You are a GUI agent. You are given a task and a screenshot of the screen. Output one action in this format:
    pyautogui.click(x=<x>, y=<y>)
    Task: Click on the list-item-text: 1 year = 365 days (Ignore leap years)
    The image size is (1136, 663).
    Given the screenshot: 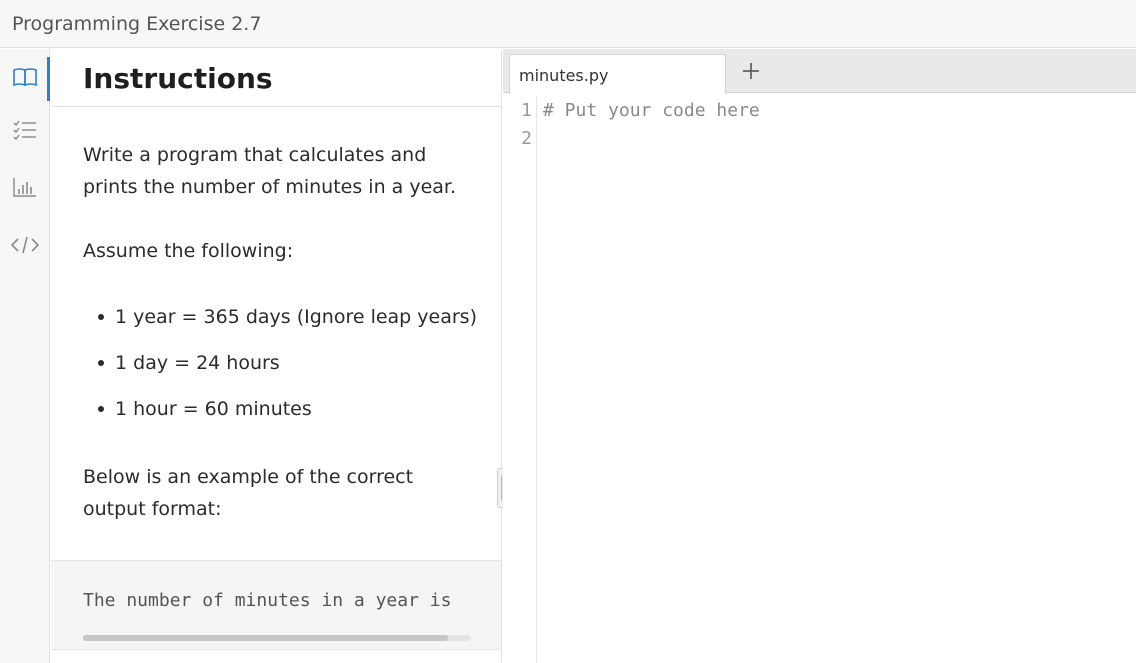 What is the action you would take?
    pyautogui.click(x=296, y=317)
    